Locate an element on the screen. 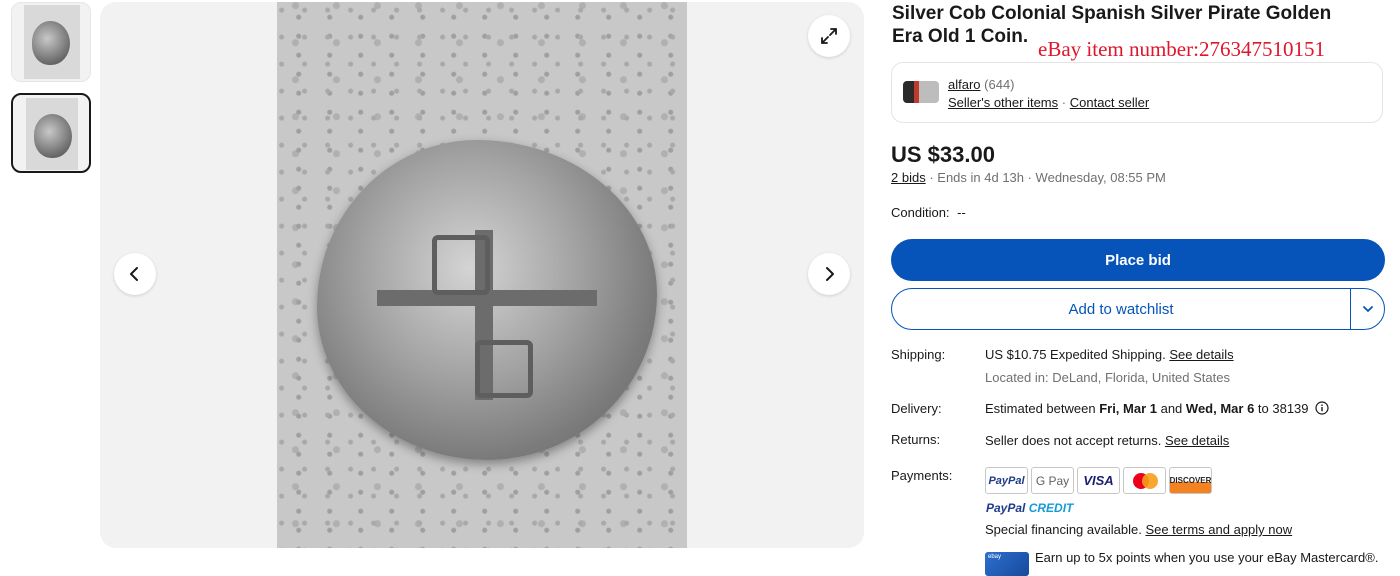 The height and width of the screenshot is (576, 1400). next-image-button is located at coordinates (829, 274).